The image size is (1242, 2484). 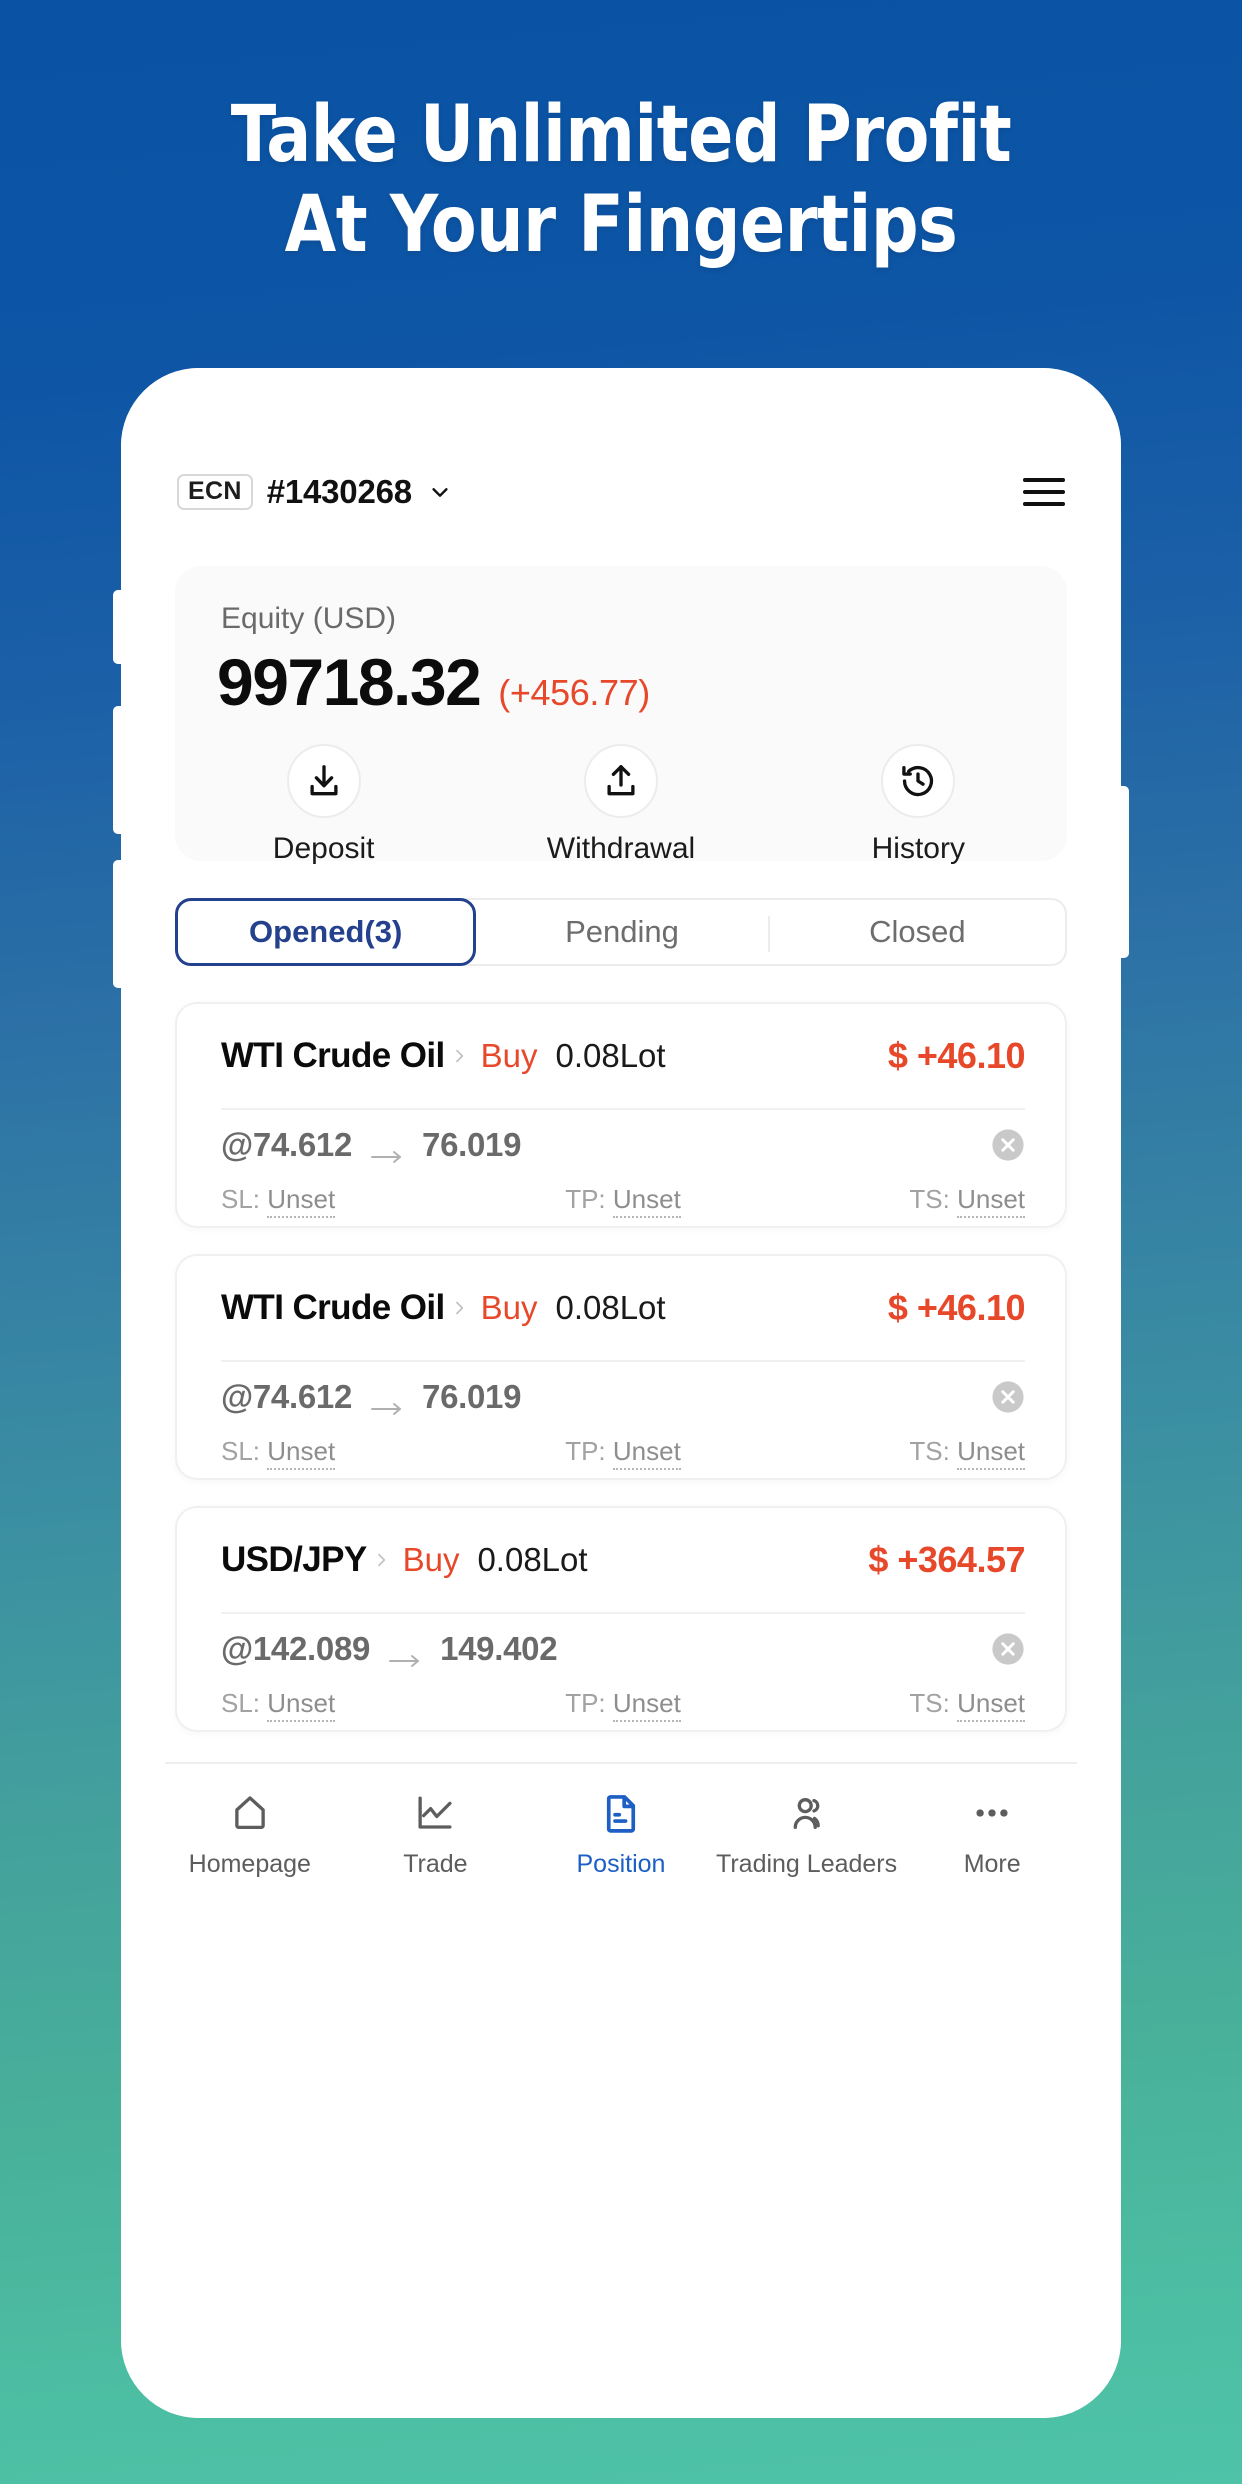 I want to click on price-group: @74.612 76.019, so click(x=371, y=1397).